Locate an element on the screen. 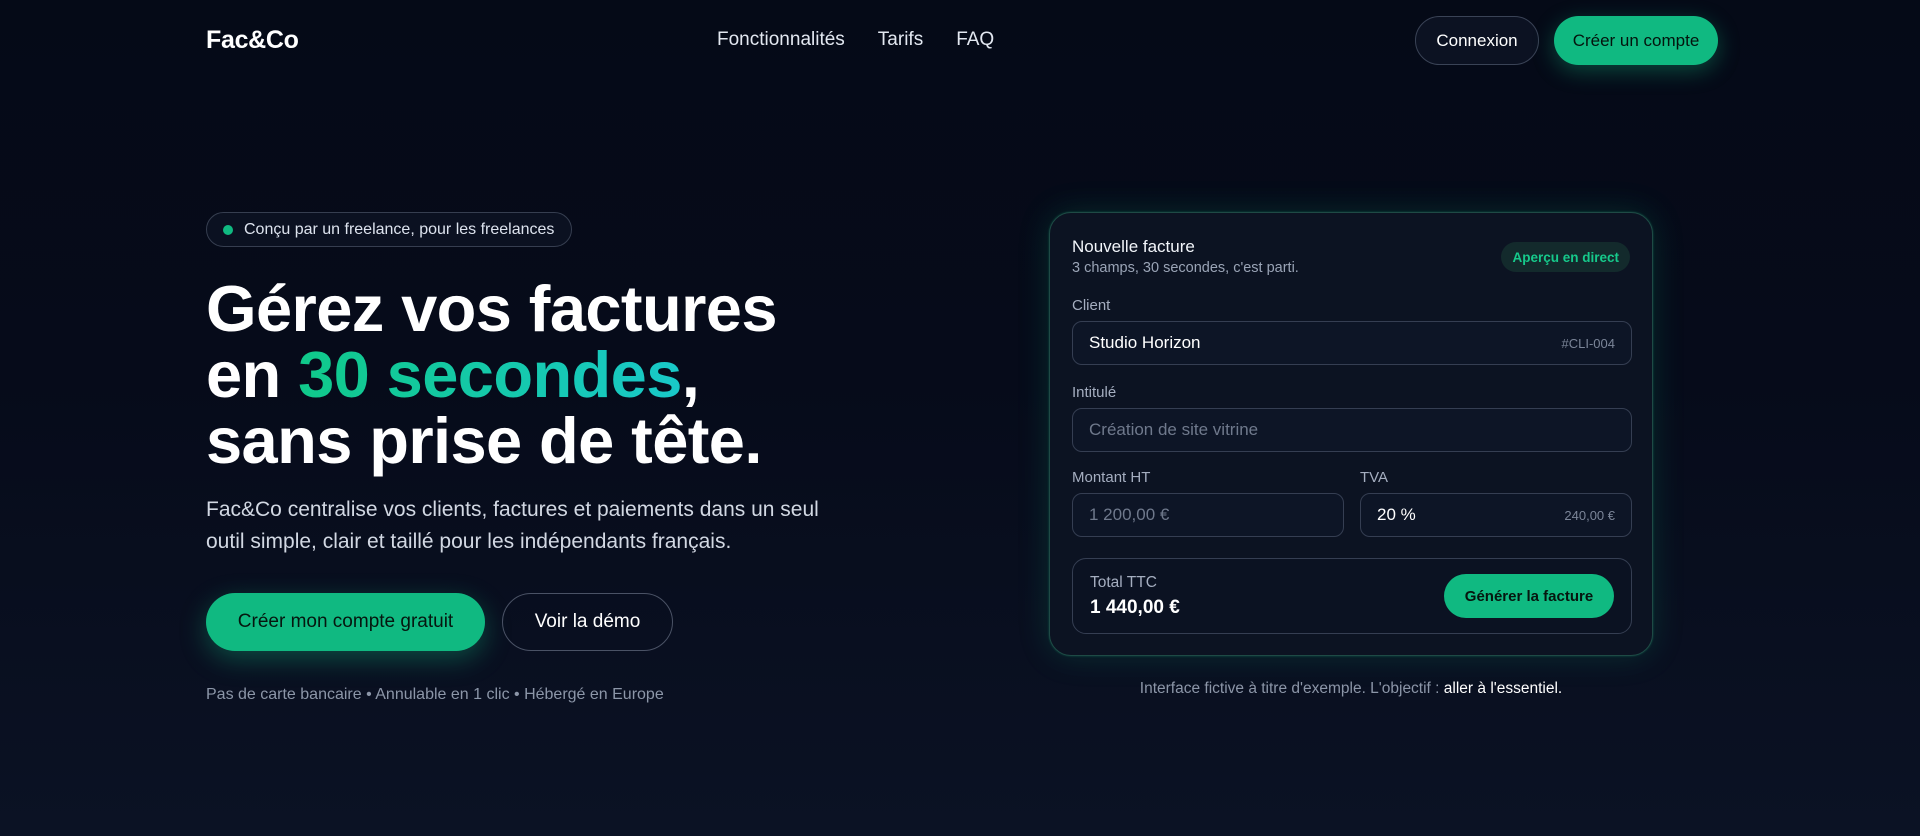 Image resolution: width=1920 pixels, height=836 pixels. total-label: Total TTC is located at coordinates (1123, 582).